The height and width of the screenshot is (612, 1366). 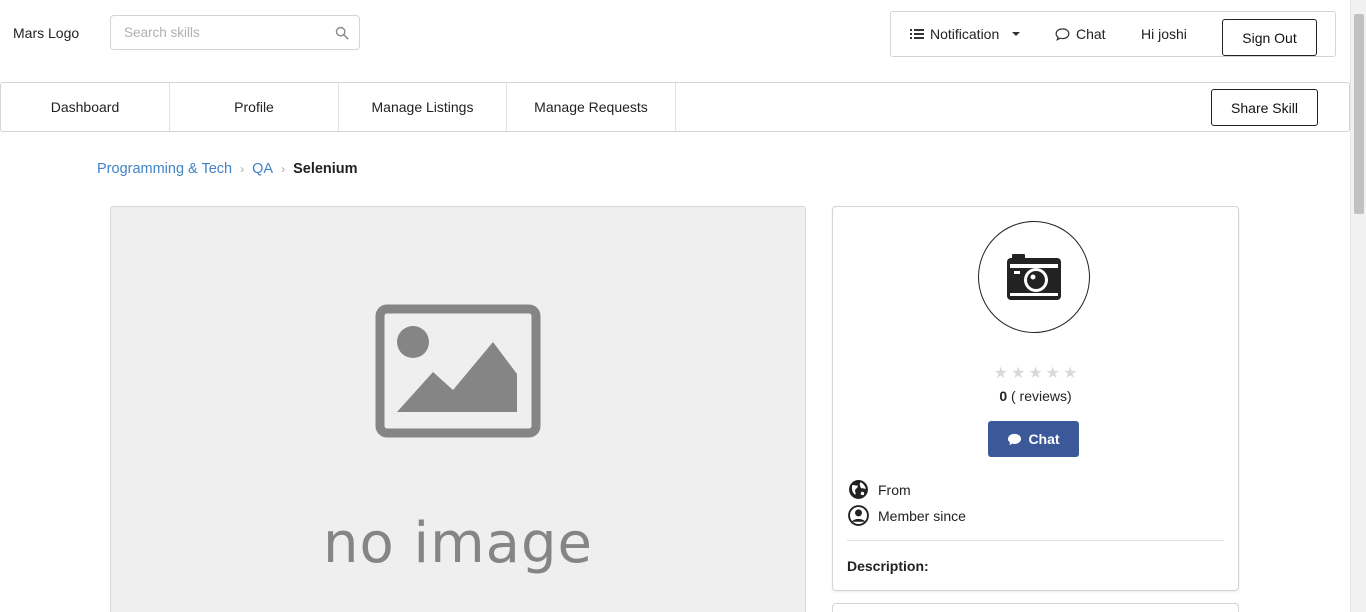 I want to click on sign-out-button: Sign Out, so click(x=1269, y=37).